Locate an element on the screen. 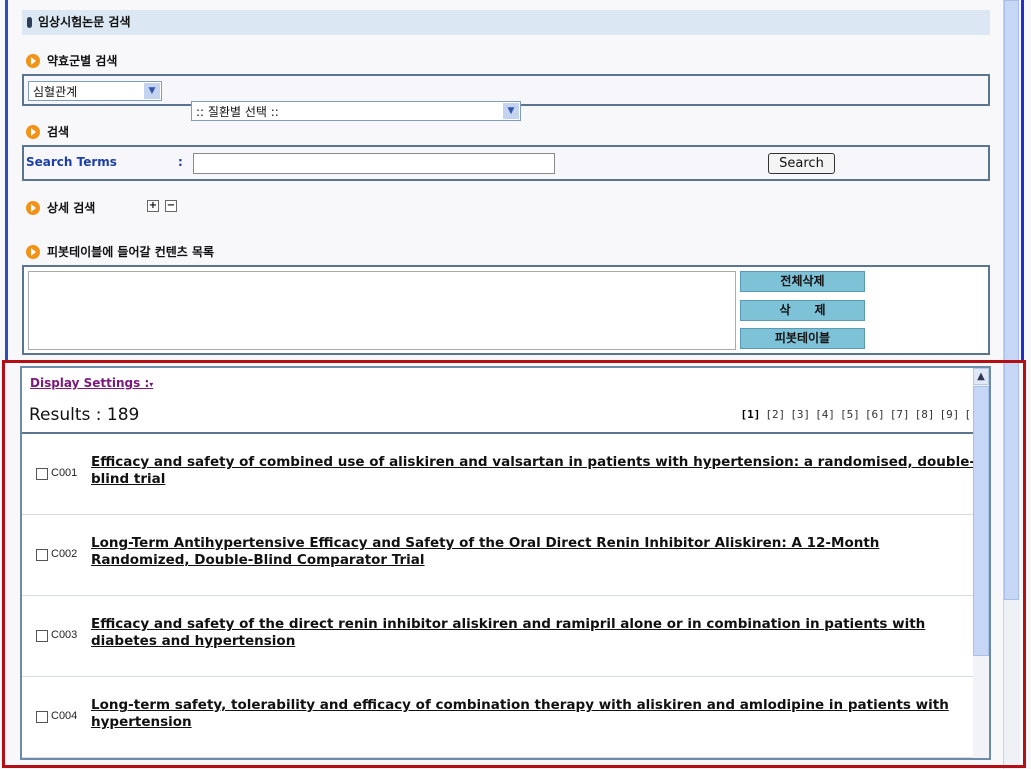 This screenshot has width=1031, height=769. advanced-search-heading: 상세 검색 is located at coordinates (60, 207).